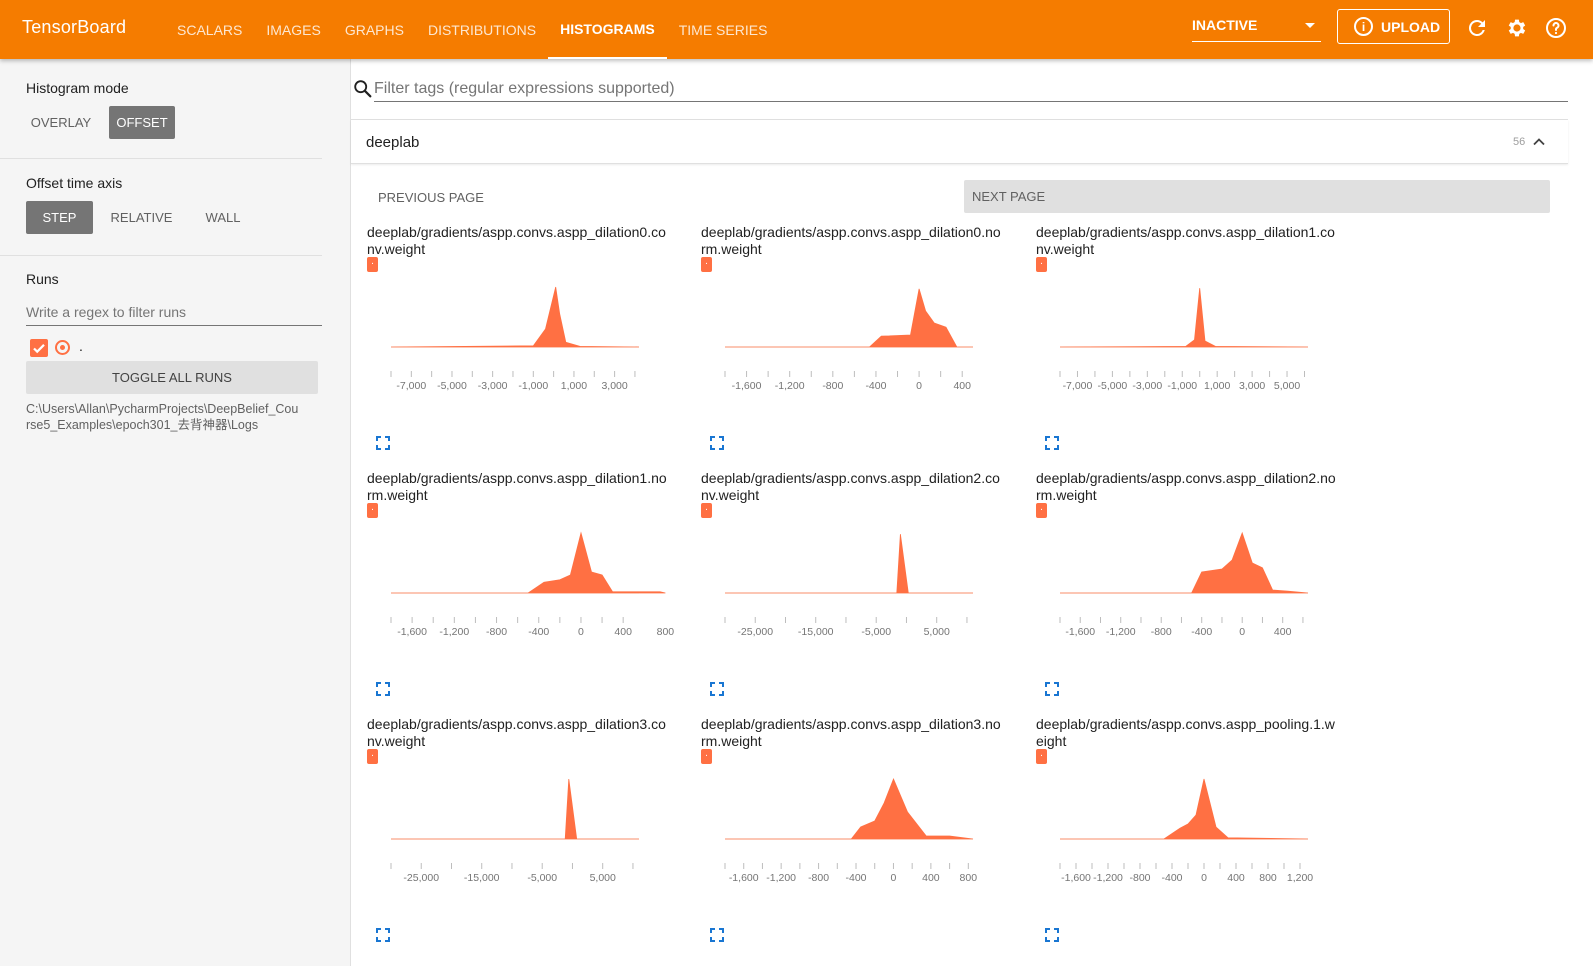 This screenshot has height=966, width=1593. I want to click on tab-time-series: TIME SERIES, so click(723, 29).